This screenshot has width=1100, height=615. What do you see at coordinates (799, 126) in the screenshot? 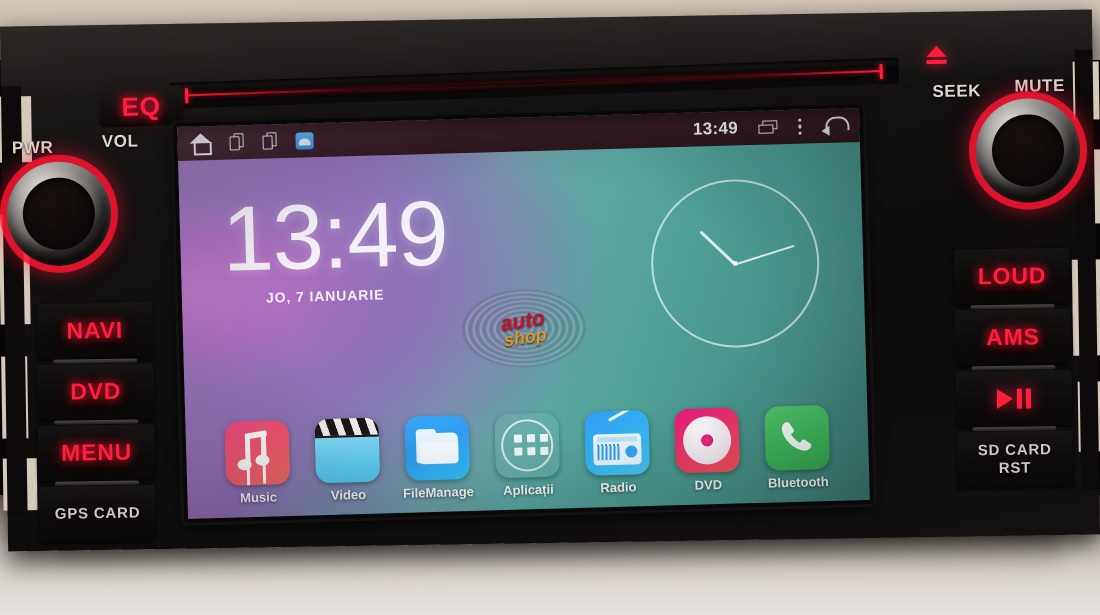
I see `dots-menu-icon` at bounding box center [799, 126].